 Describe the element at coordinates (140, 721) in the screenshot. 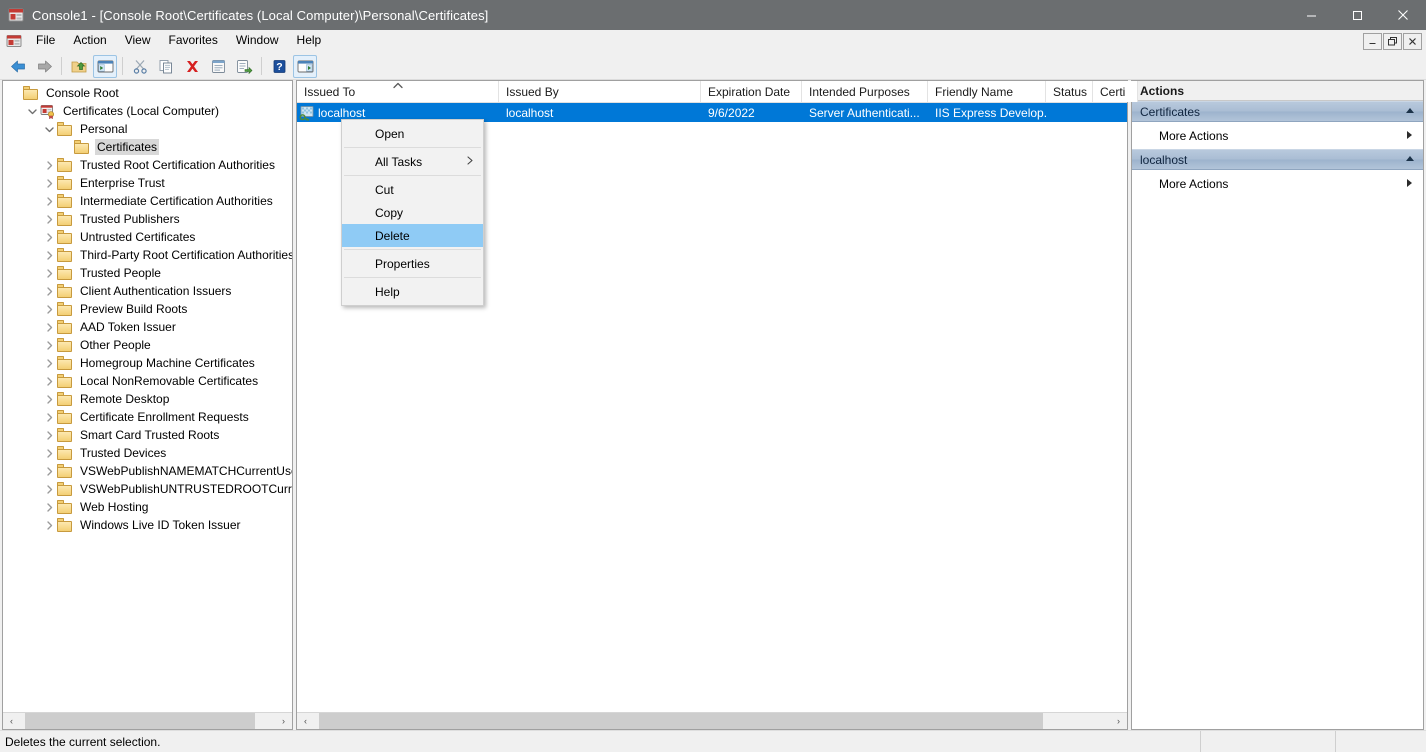

I see `tree-scroll-thumb` at that location.